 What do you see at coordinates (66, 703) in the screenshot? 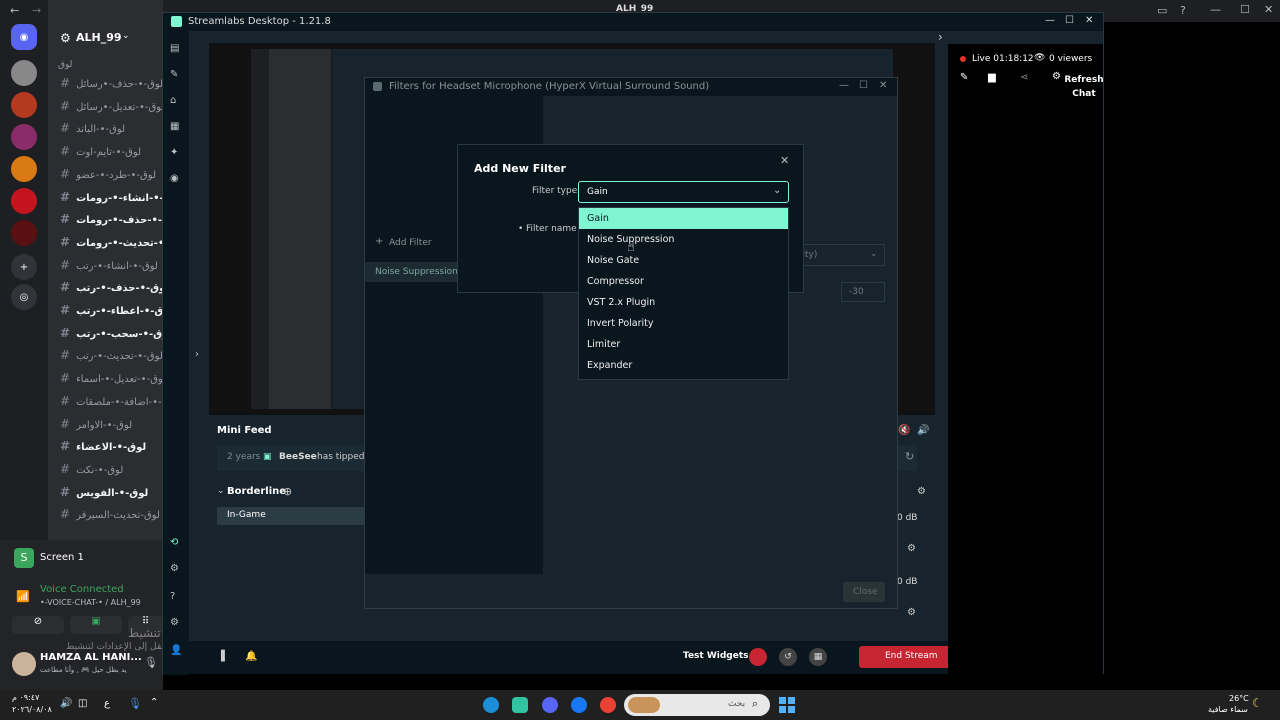
I see `speaker-icon: 🔊` at bounding box center [66, 703].